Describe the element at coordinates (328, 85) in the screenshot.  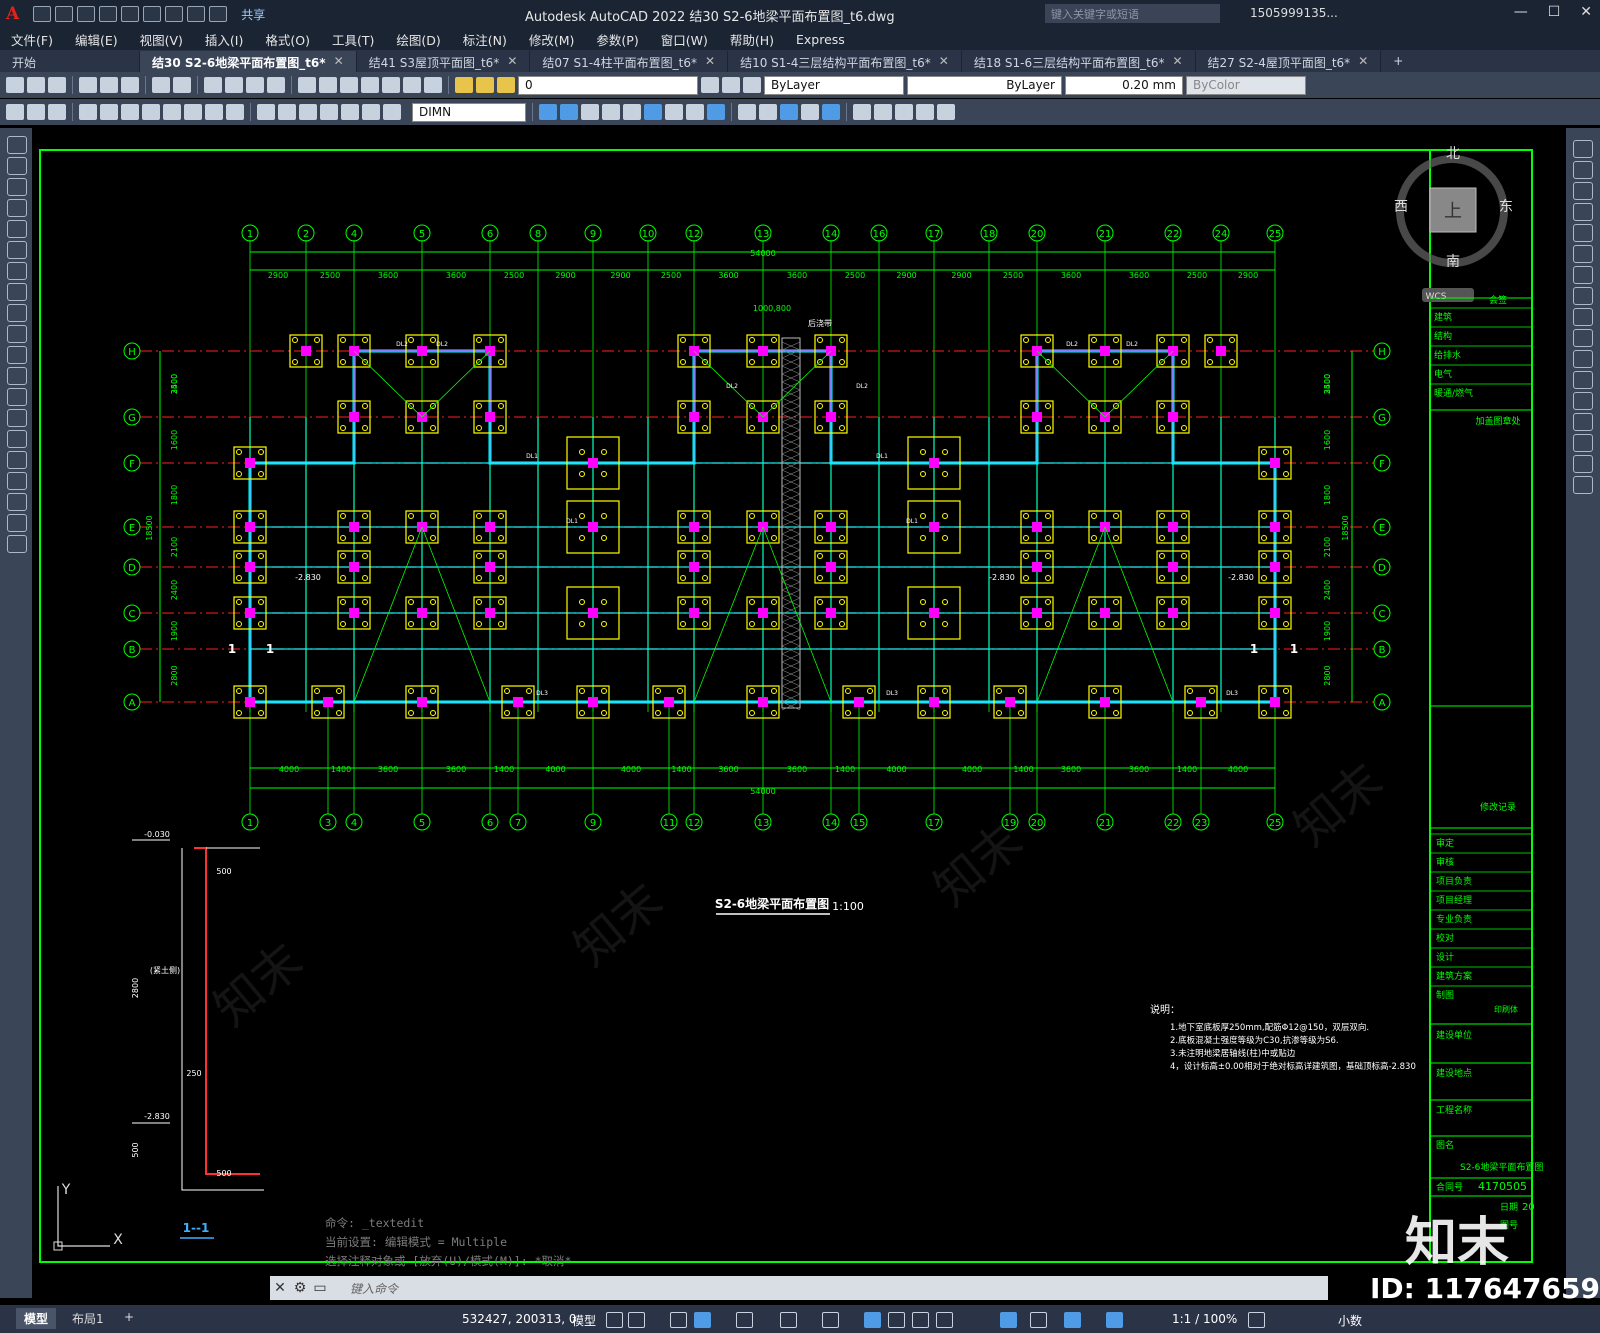
I see `design-center-icon` at that location.